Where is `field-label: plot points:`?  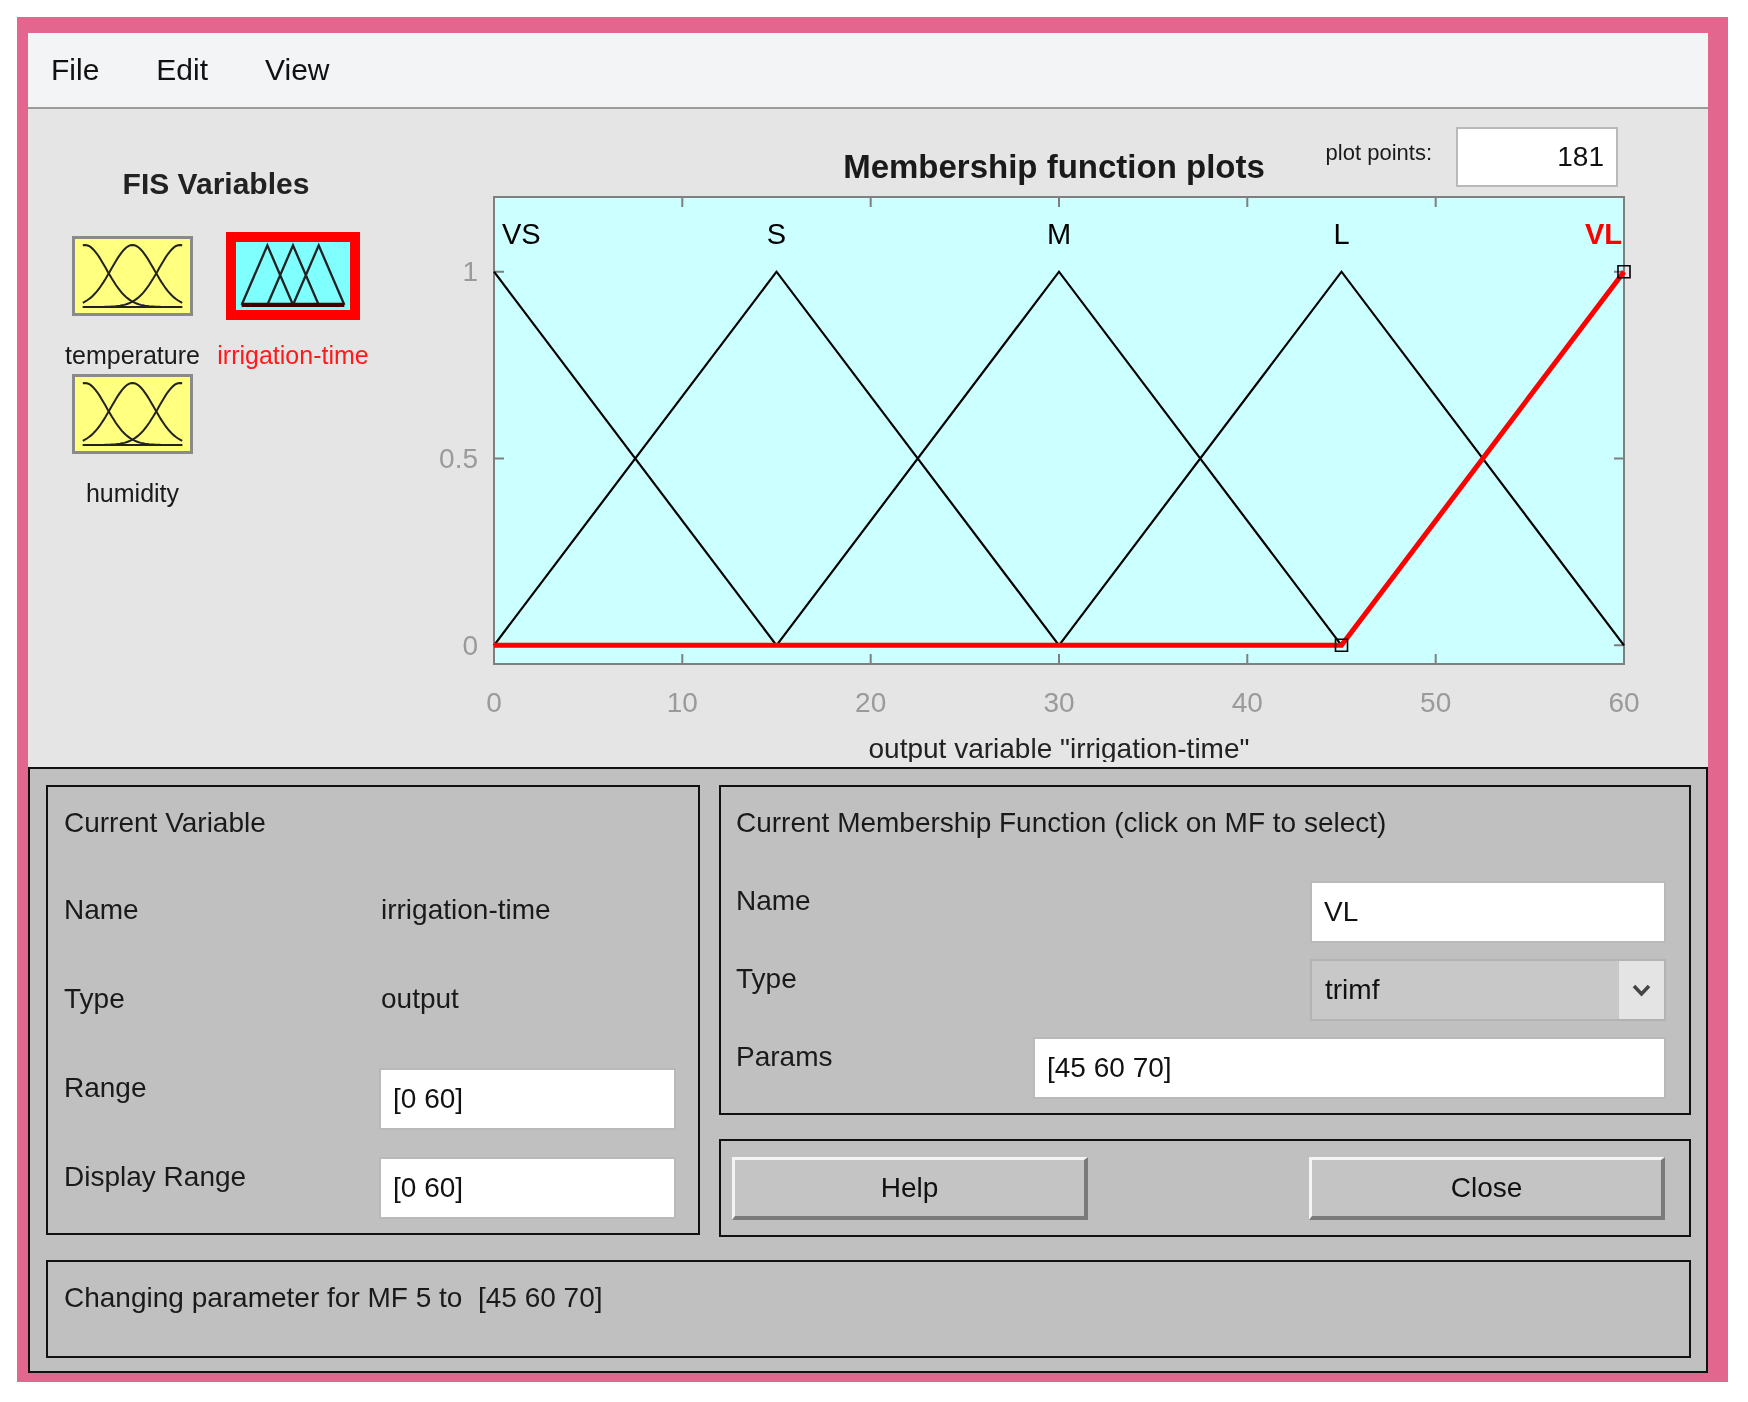 field-label: plot points: is located at coordinates (1378, 153).